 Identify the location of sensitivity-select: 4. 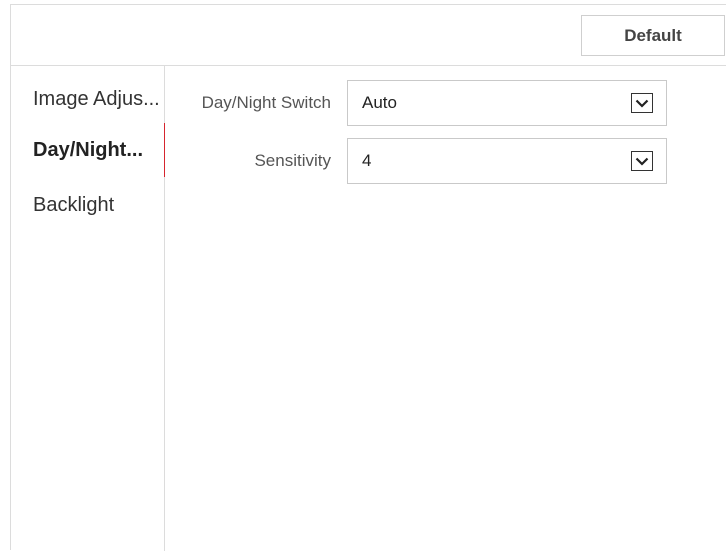
(507, 161).